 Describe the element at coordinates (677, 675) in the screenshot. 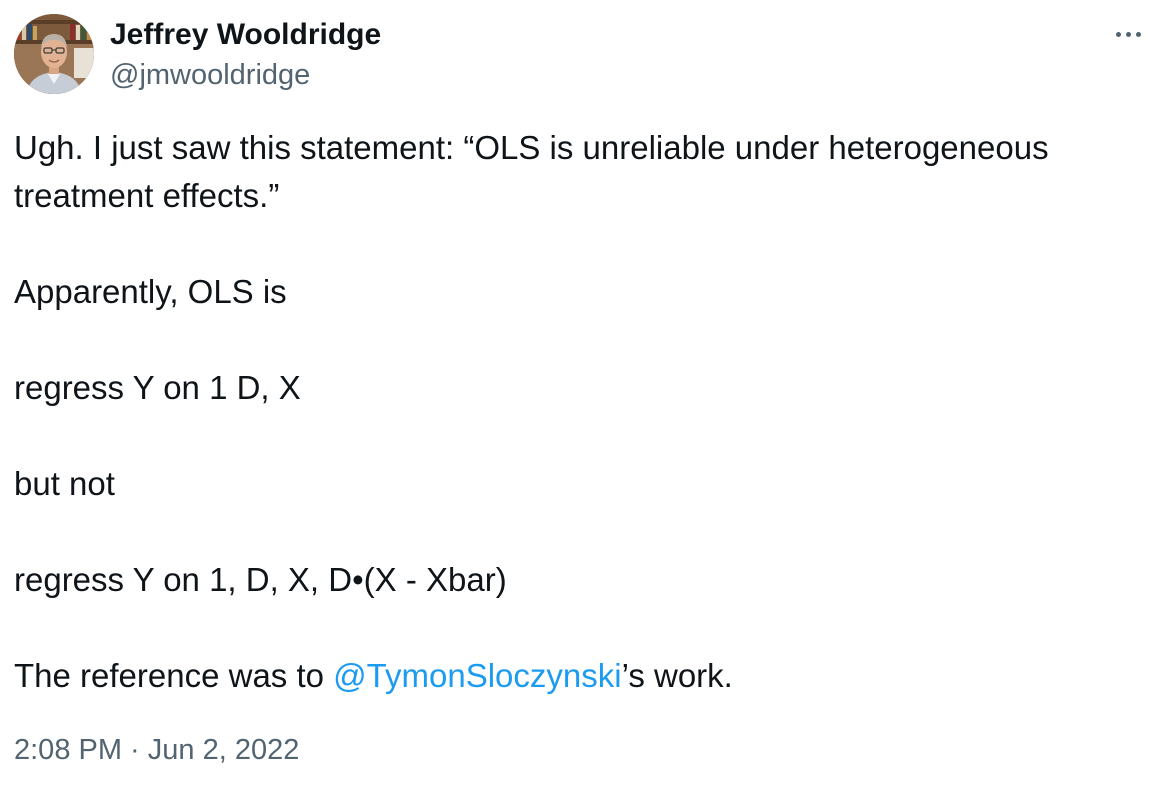

I see `reference-suffix: ’s work.` at that location.